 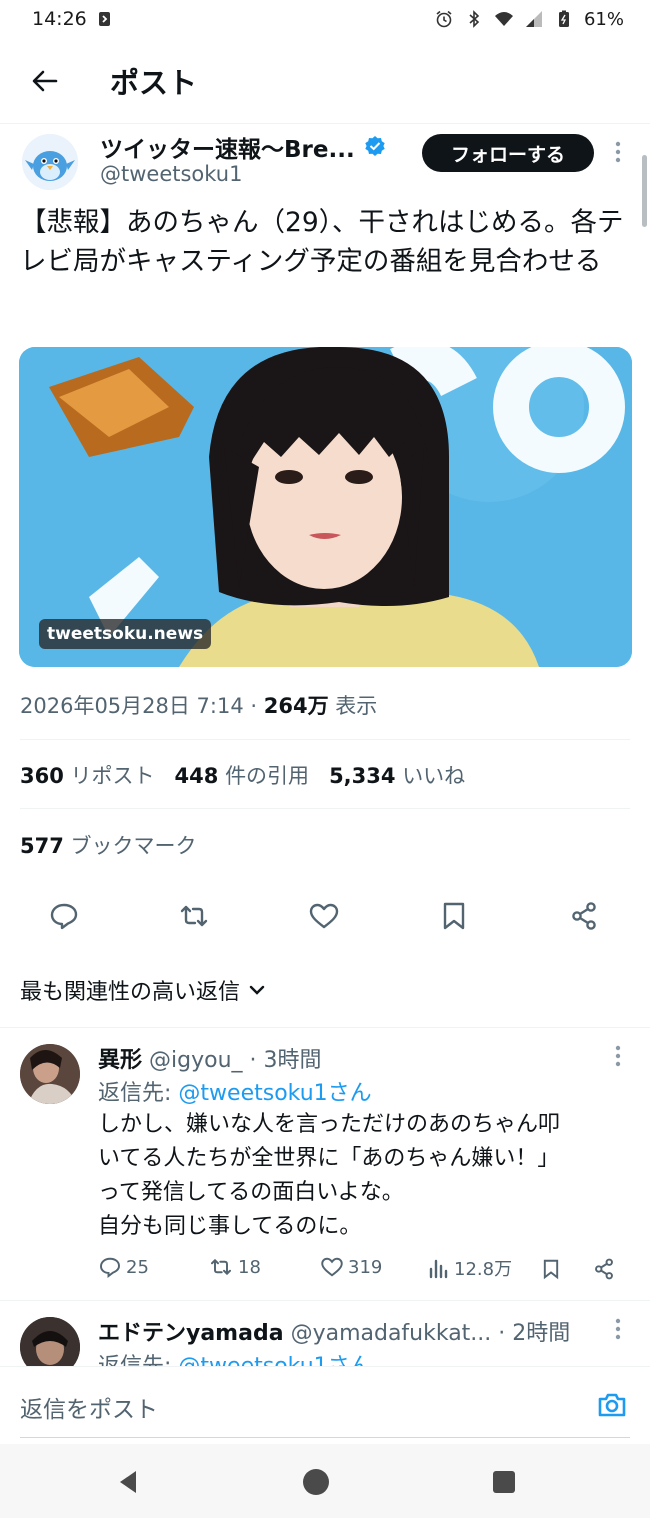 I want to click on like-stat: 5,334 いいね, so click(x=397, y=775).